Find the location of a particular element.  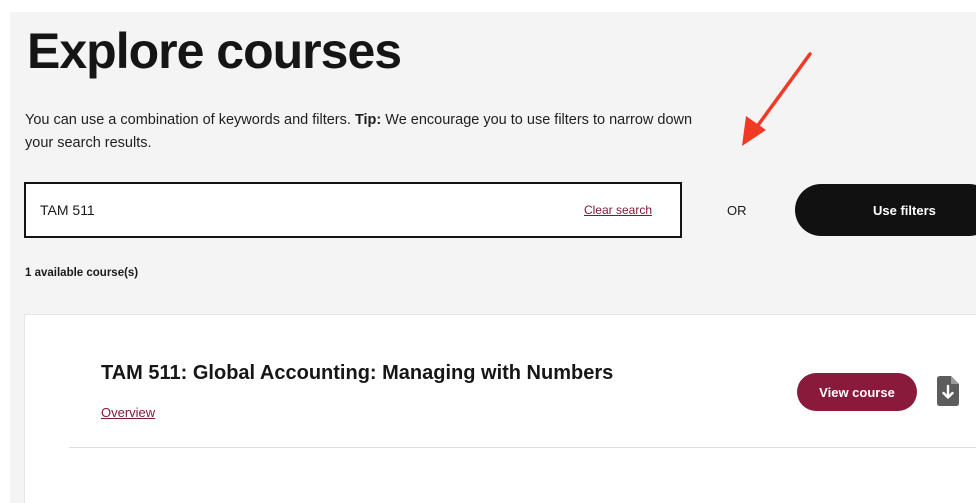

search-input is located at coordinates (300, 210).